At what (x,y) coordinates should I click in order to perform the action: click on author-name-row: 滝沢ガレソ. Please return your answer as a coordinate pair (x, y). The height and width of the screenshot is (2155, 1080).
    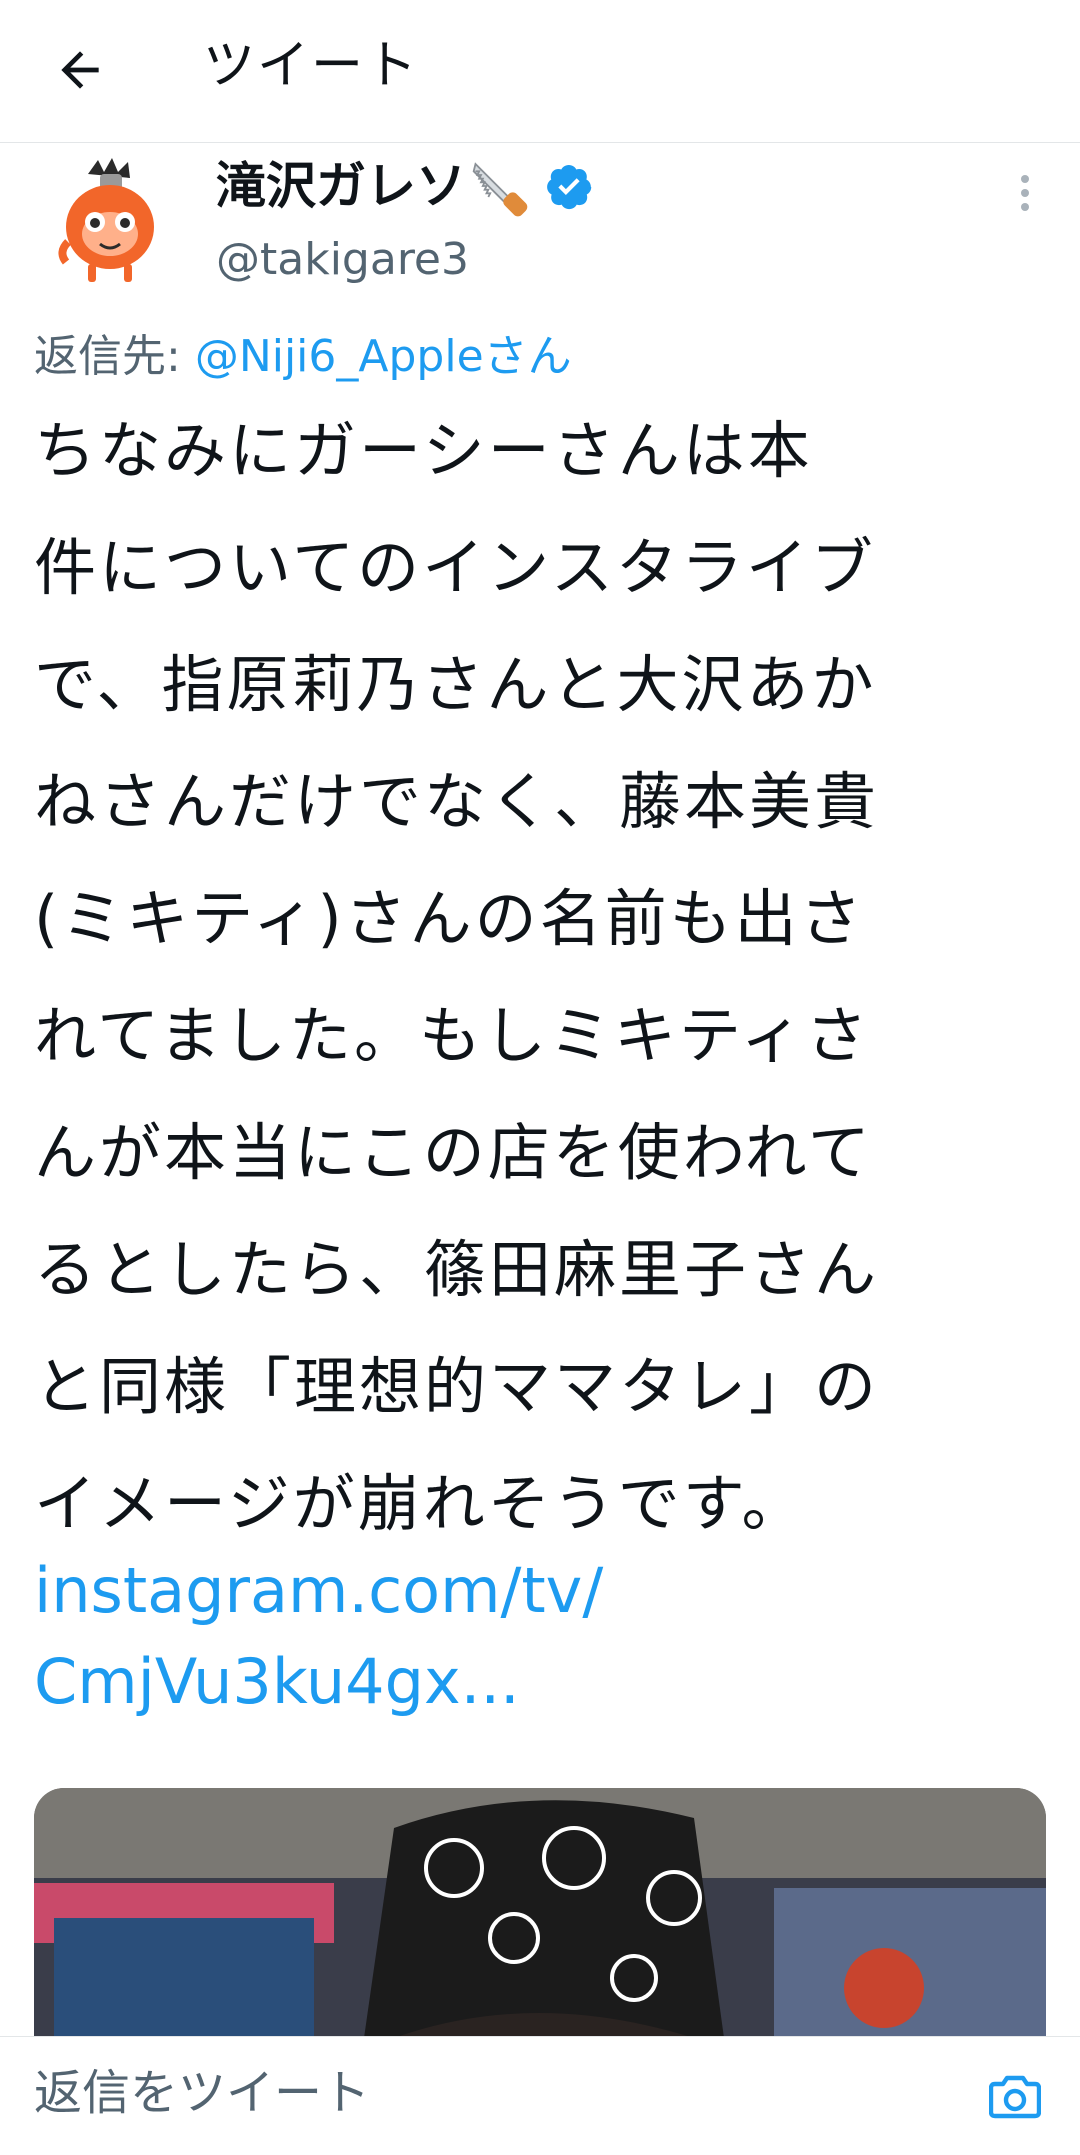
    Looking at the image, I should click on (405, 186).